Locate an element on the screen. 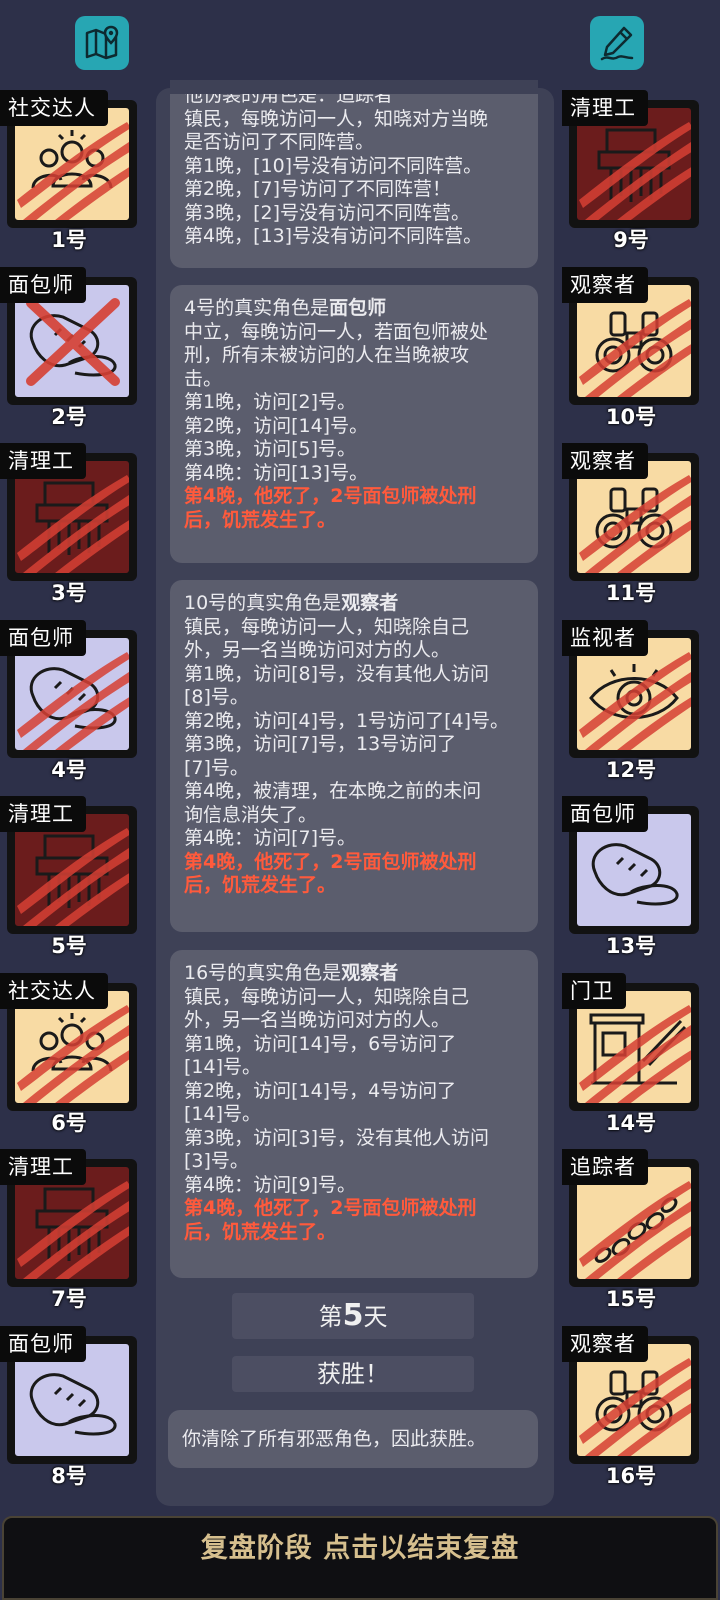 The height and width of the screenshot is (1600, 720). scroll-clip is located at coordinates (354, 87).